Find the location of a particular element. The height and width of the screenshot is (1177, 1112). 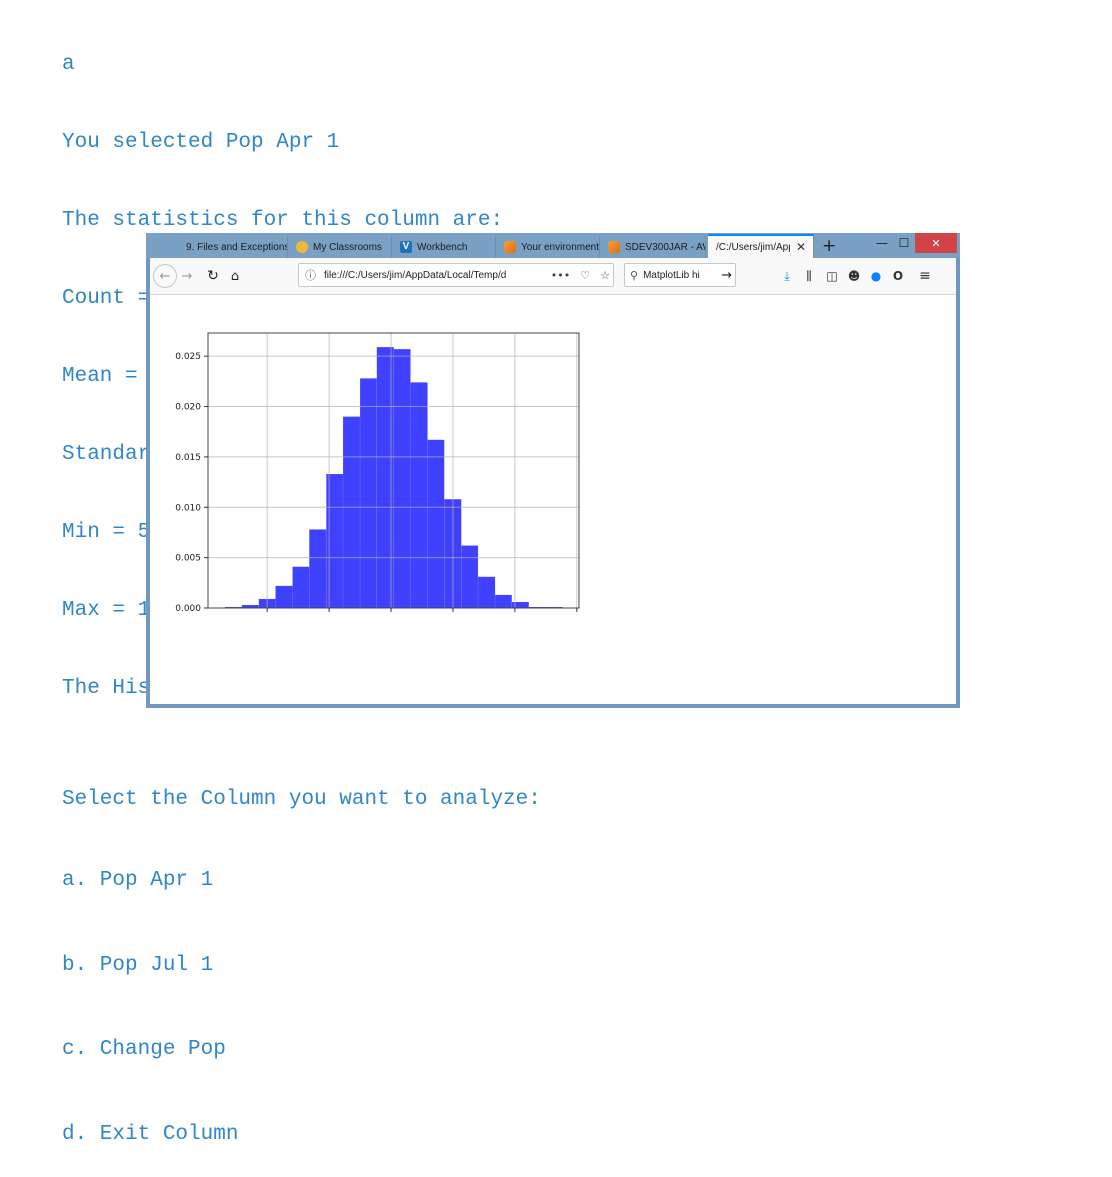

search-icon: ⚲ is located at coordinates (634, 275).